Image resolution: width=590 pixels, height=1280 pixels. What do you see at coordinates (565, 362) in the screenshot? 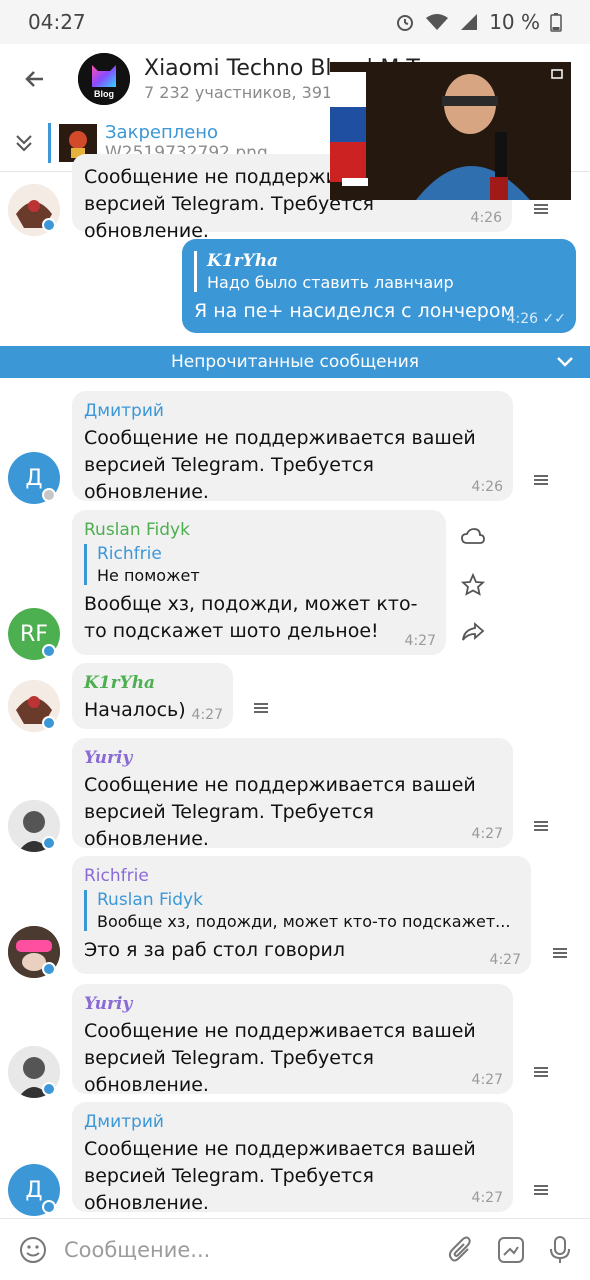
I see `chevron-down-icon` at bounding box center [565, 362].